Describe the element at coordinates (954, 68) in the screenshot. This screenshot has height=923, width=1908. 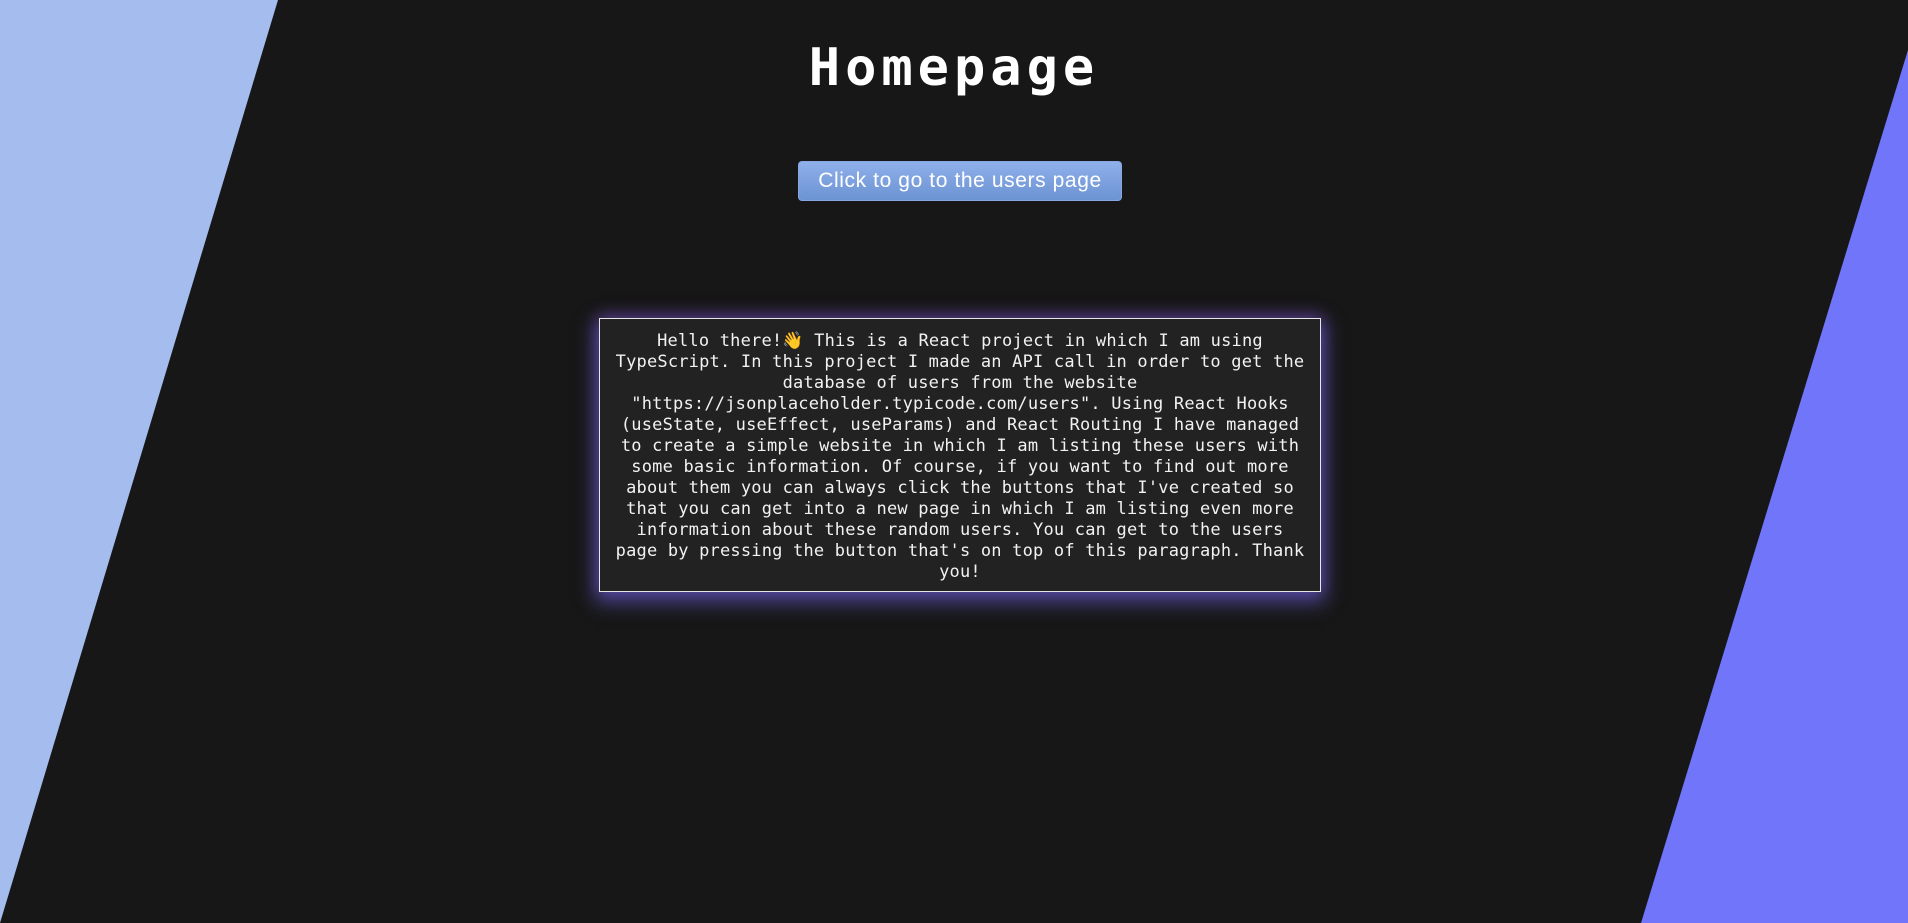
I see `page-title: Homepage` at that location.